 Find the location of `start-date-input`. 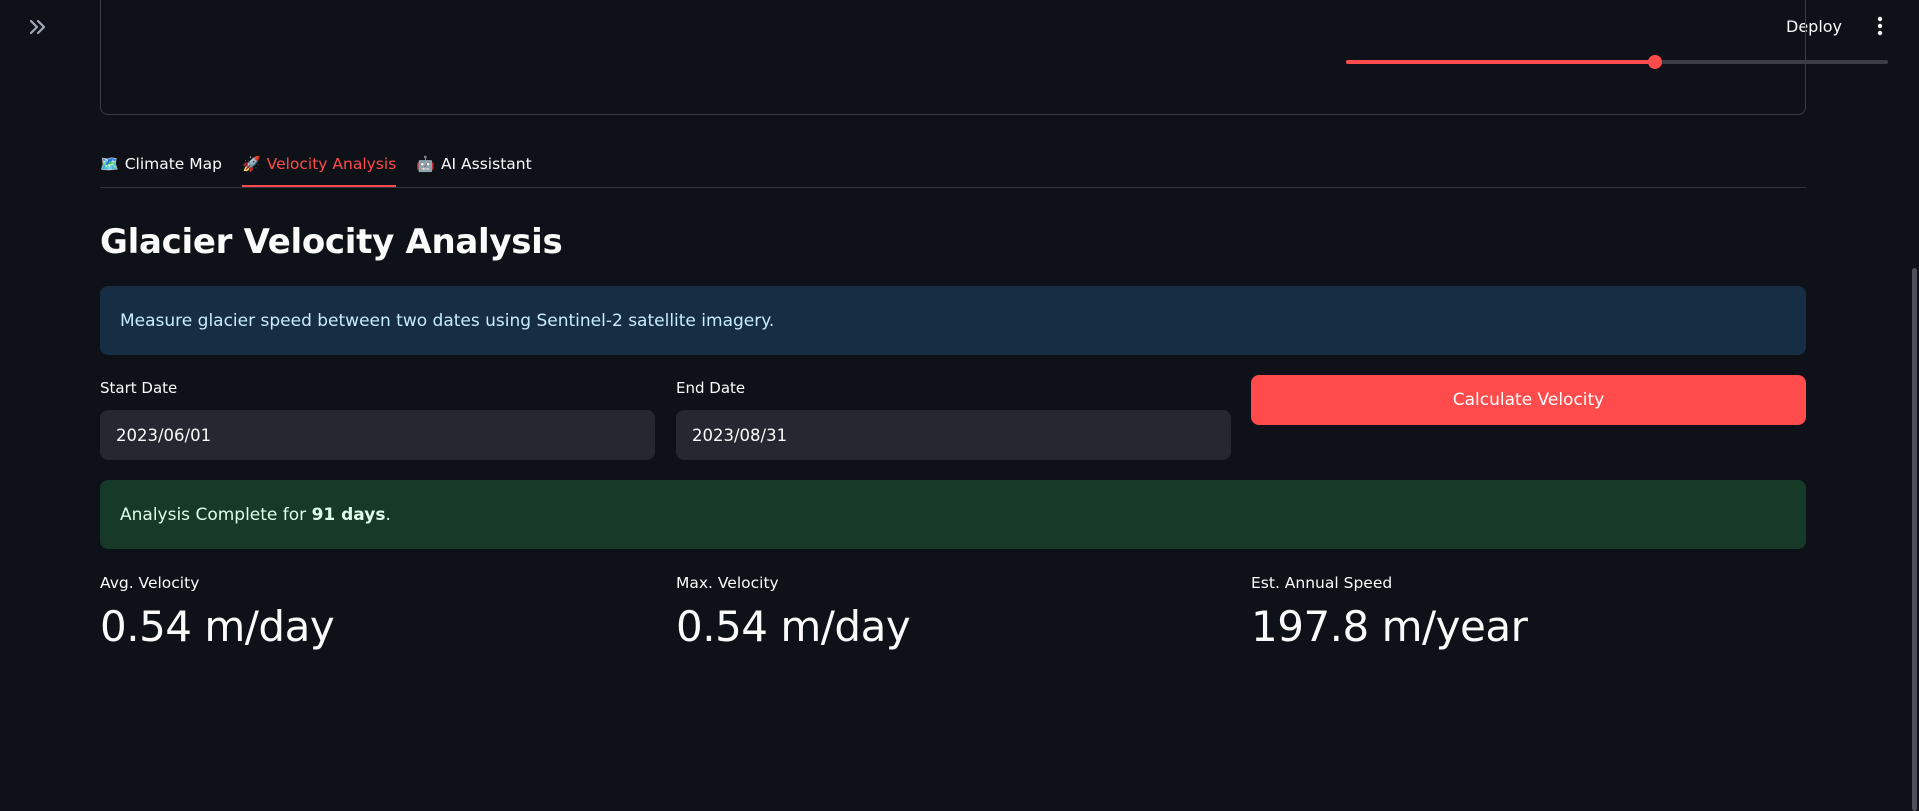

start-date-input is located at coordinates (377, 435).